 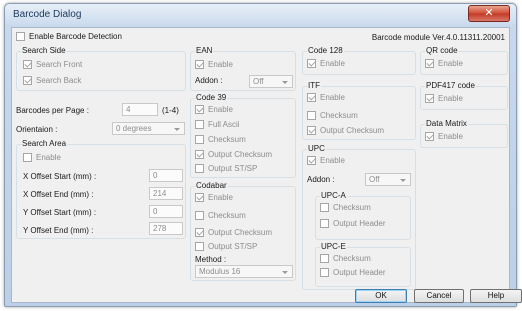 I want to click on search-side-group: Search Side Search Front Search Back, so click(x=101, y=68).